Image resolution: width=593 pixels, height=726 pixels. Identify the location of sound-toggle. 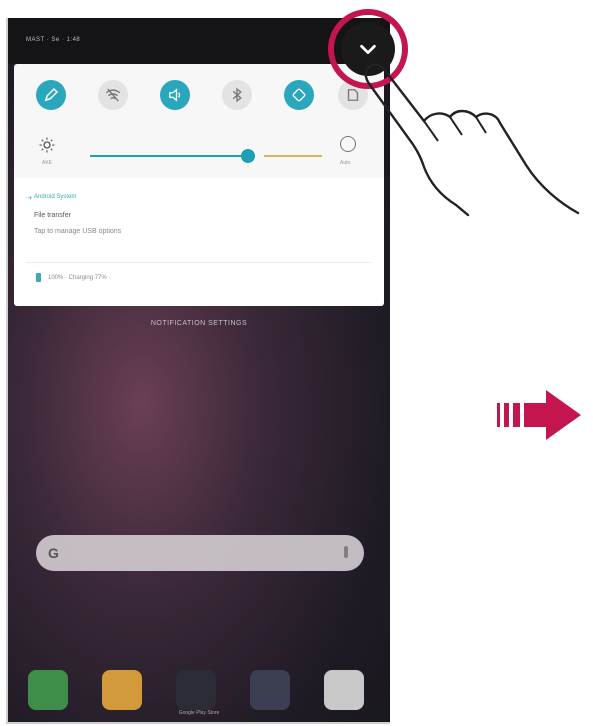
(175, 95).